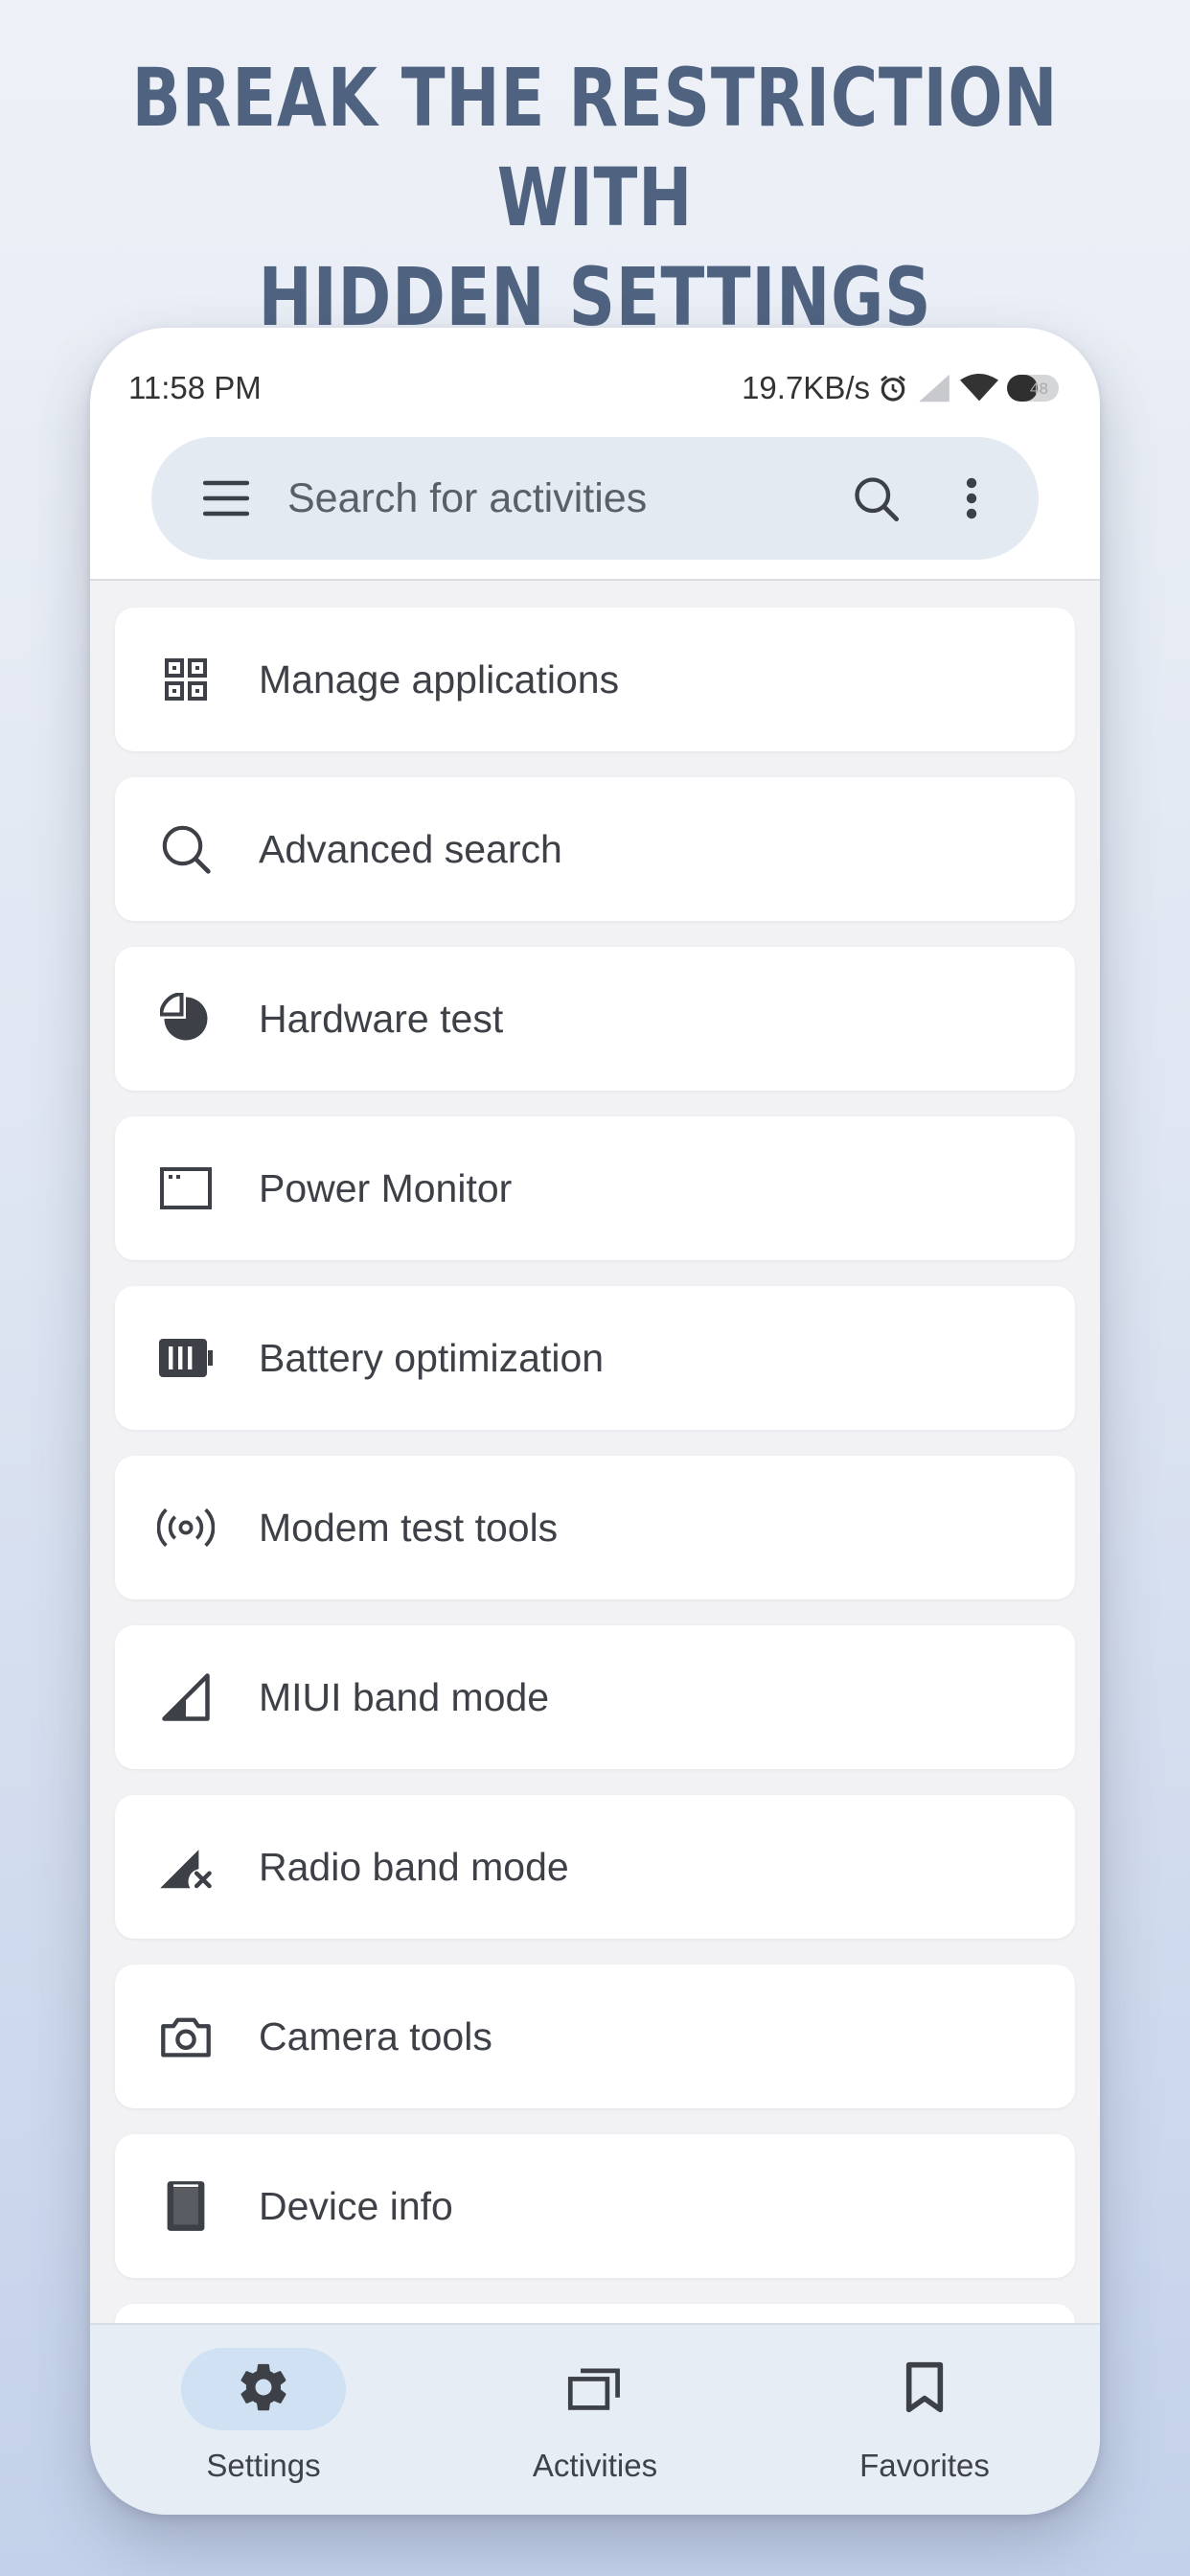 This screenshot has width=1190, height=2576. I want to click on menu-icon, so click(226, 498).